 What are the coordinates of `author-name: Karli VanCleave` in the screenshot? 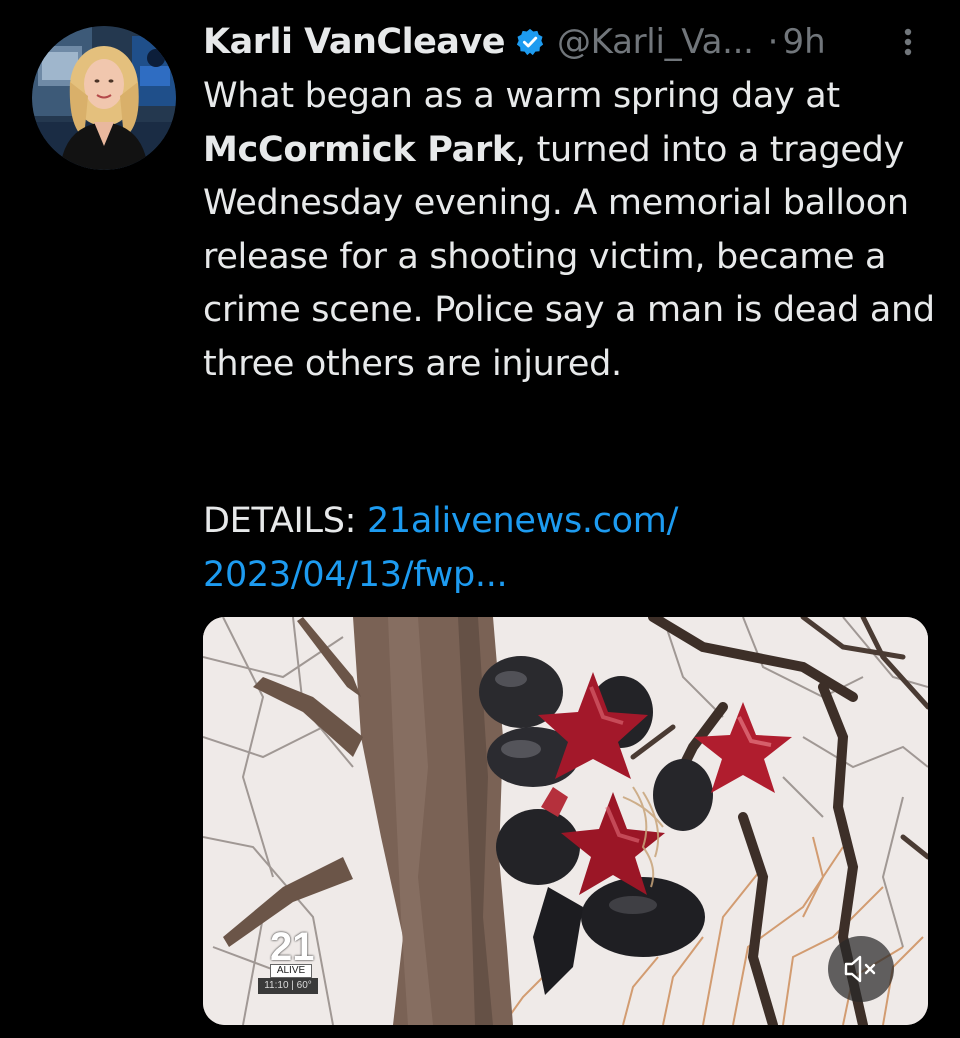 It's located at (354, 42).